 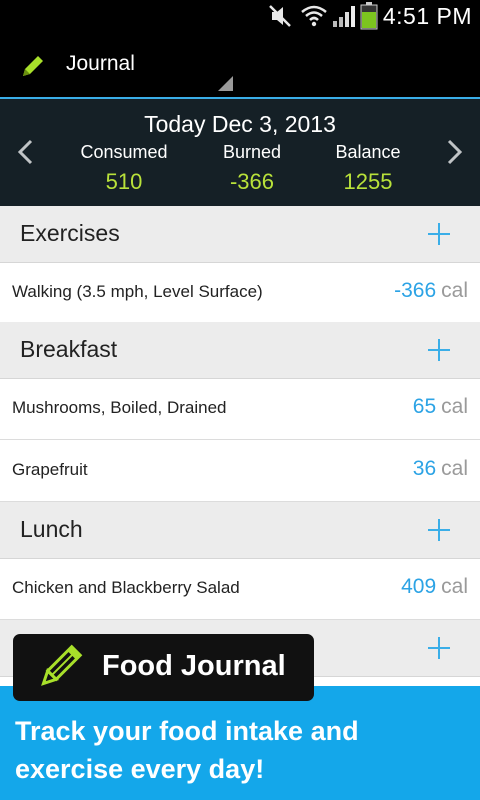 What do you see at coordinates (140, 769) in the screenshot?
I see `promo-line-2: exercise every day!` at bounding box center [140, 769].